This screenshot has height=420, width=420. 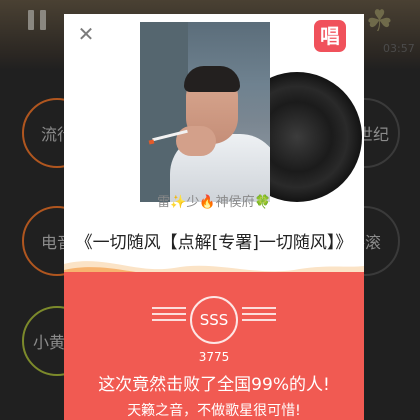 I want to click on rank-deco-left, so click(x=169, y=316).